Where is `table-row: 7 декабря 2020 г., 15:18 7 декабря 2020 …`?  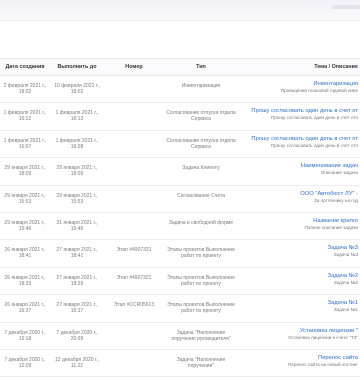
table-row: 7 декабря 2020 г., 15:18 7 декабря 2020 … is located at coordinates (180, 336).